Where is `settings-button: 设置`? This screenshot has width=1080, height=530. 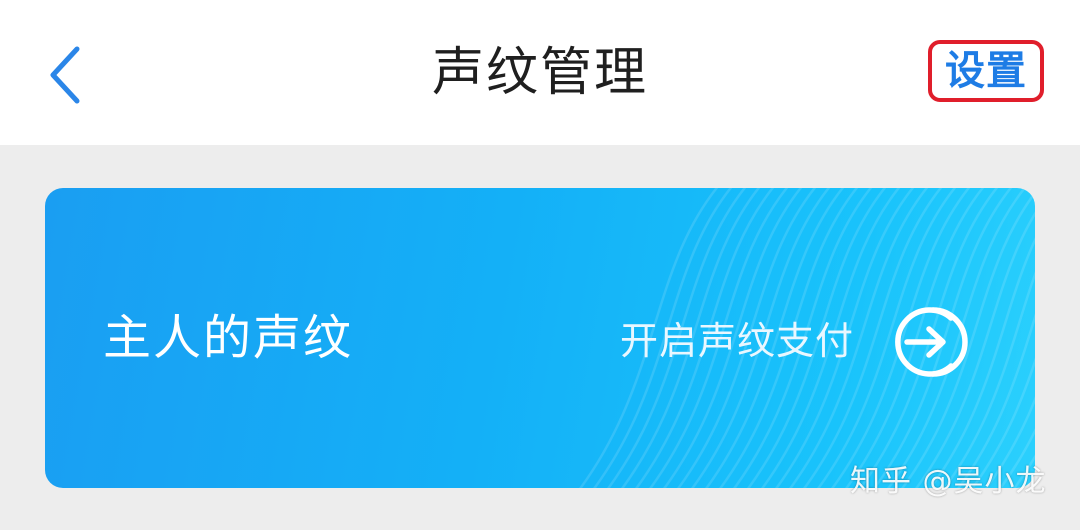
settings-button: 设置 is located at coordinates (986, 71).